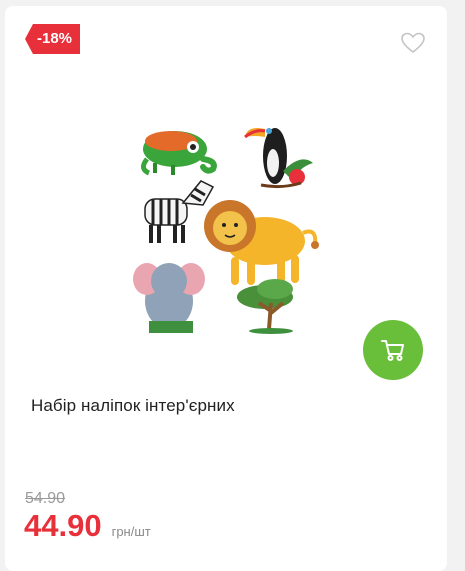  What do you see at coordinates (179, 211) in the screenshot?
I see `zebra-sticker` at bounding box center [179, 211].